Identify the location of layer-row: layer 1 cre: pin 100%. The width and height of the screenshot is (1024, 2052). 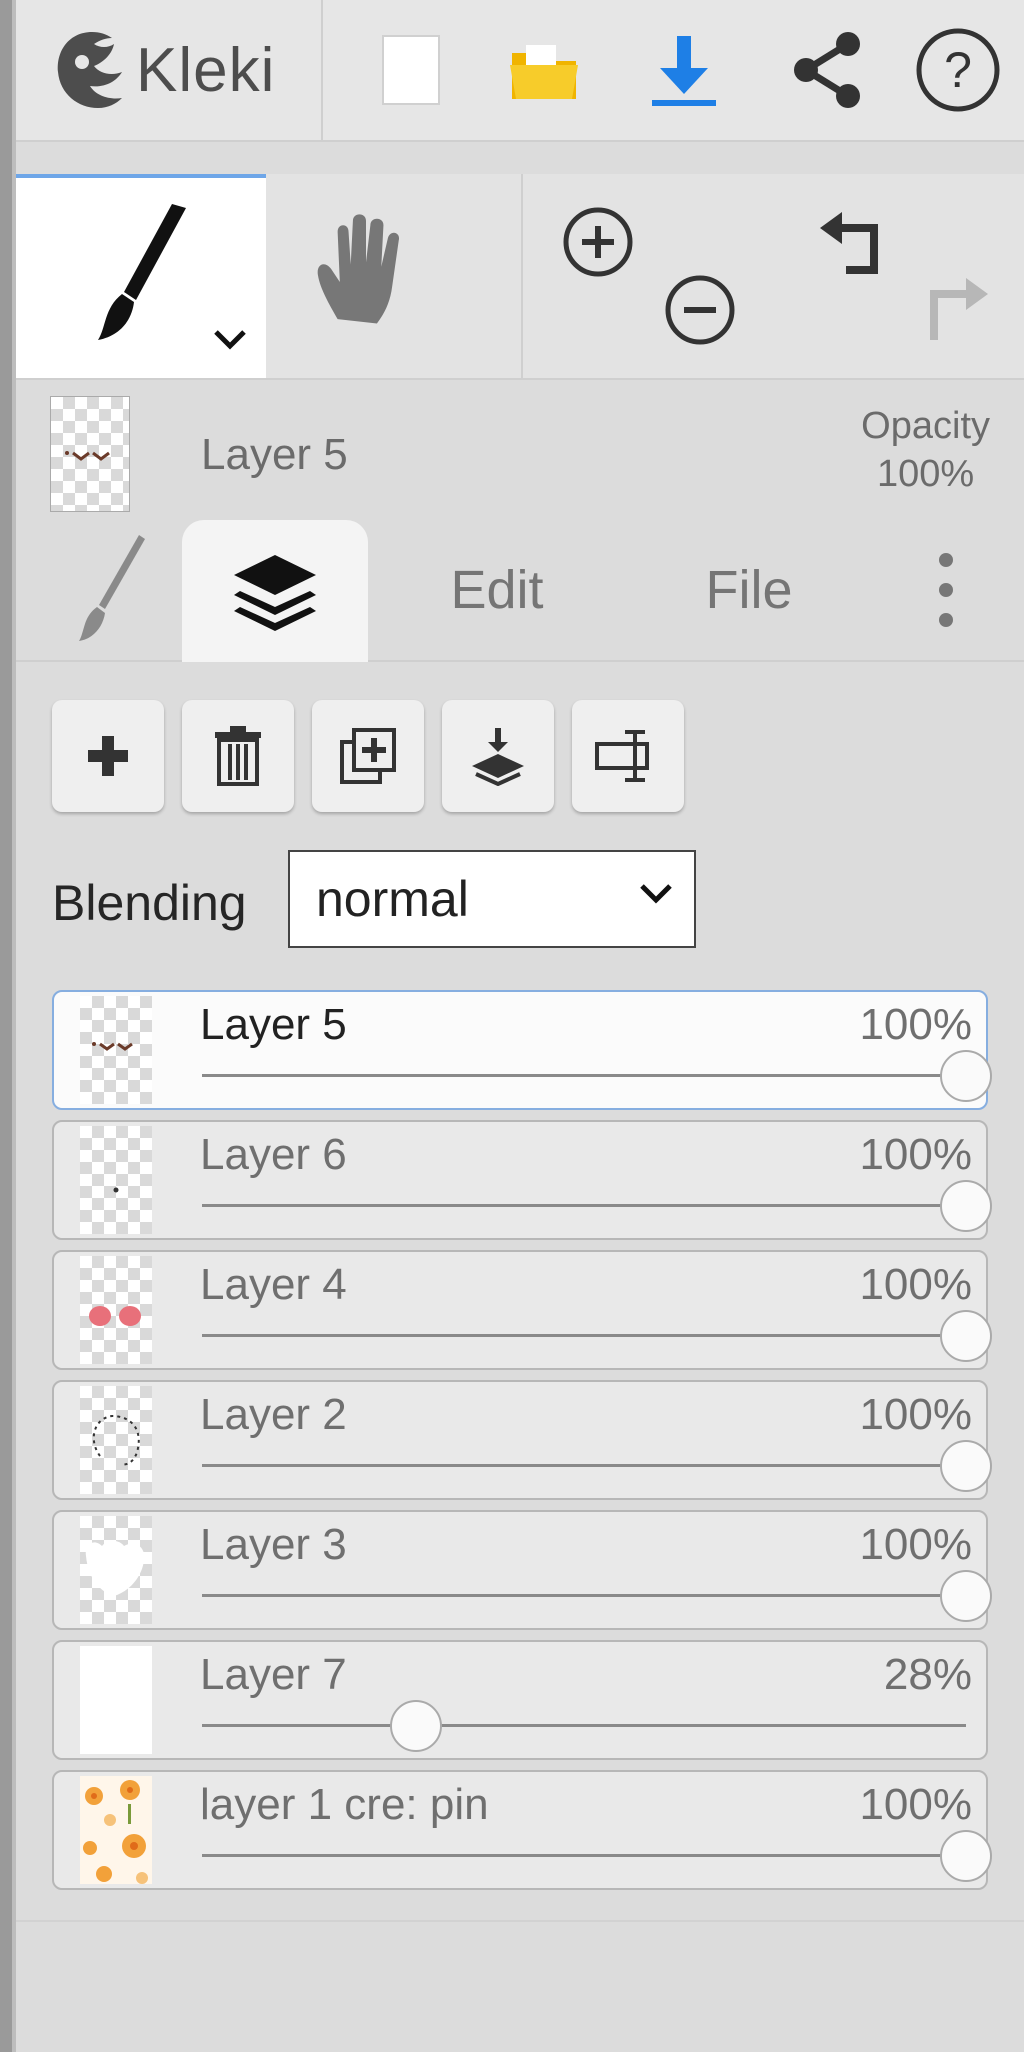
(522, 1830).